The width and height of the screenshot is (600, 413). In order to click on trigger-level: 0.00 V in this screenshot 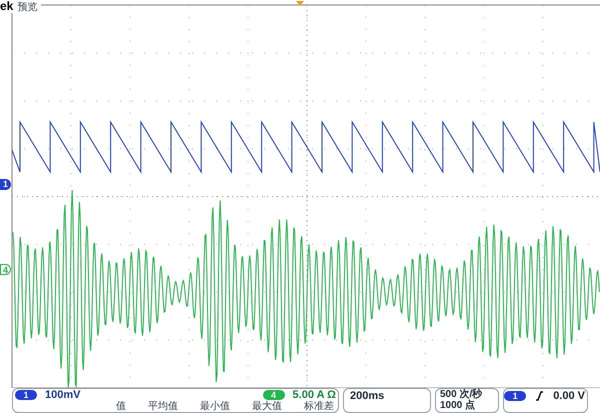, I will do `click(569, 396)`.